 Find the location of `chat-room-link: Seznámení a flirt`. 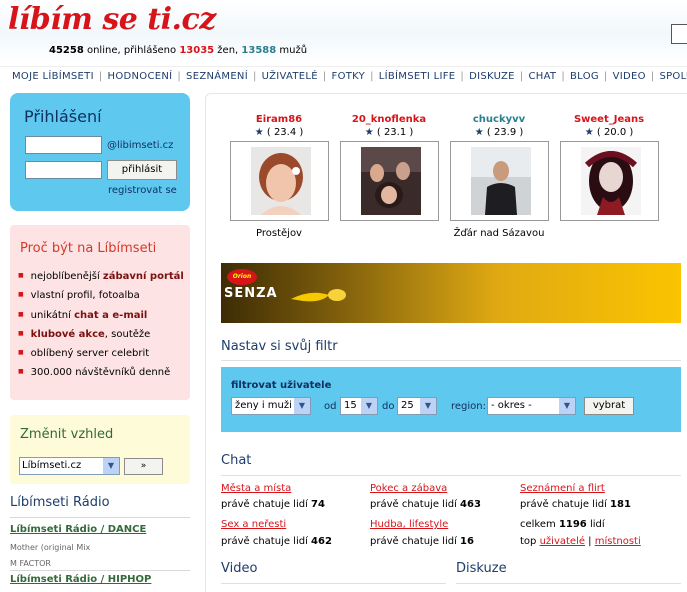

chat-room-link: Seznámení a flirt is located at coordinates (562, 488).